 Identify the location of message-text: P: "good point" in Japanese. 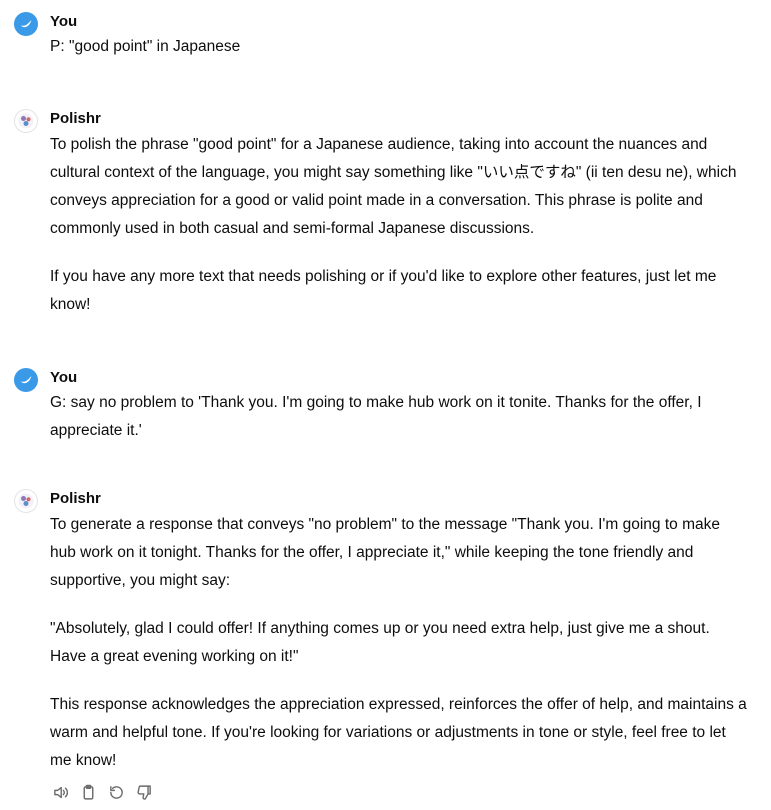
(145, 46).